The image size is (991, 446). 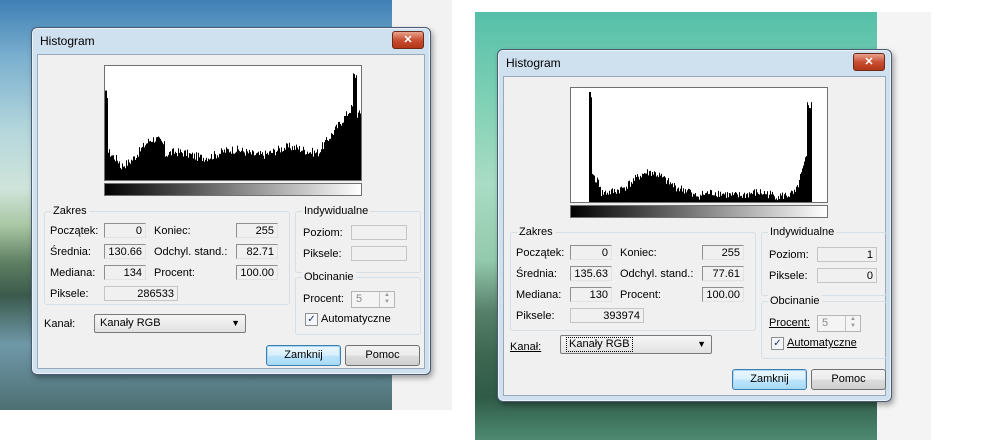 What do you see at coordinates (847, 254) in the screenshot?
I see `level-value: 1` at bounding box center [847, 254].